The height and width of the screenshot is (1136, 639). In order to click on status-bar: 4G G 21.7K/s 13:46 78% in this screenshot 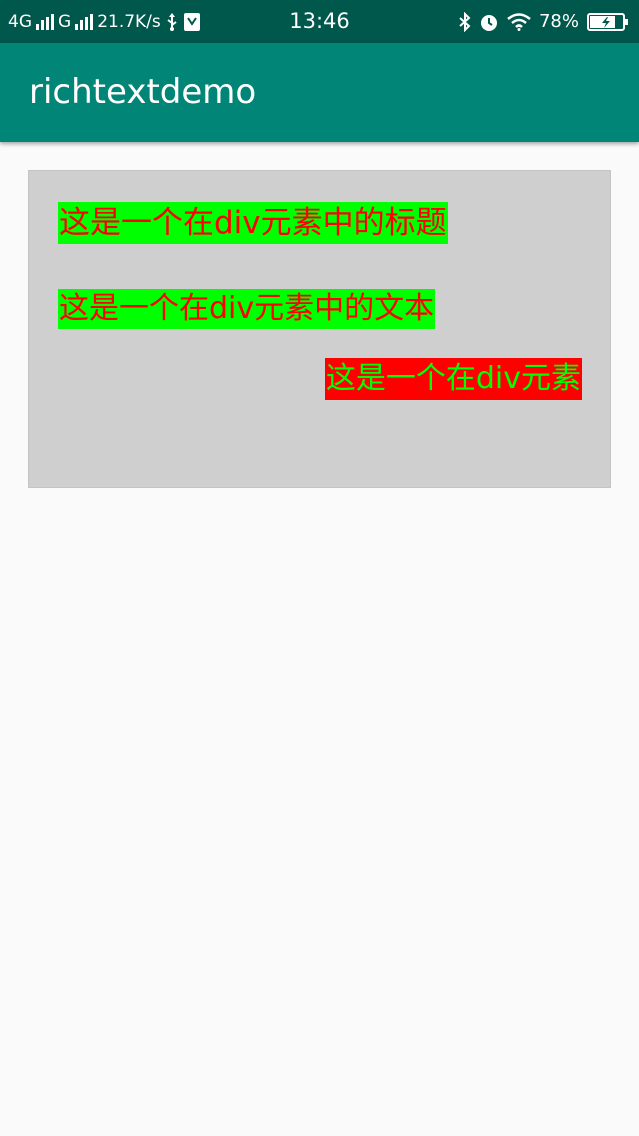, I will do `click(319, 21)`.